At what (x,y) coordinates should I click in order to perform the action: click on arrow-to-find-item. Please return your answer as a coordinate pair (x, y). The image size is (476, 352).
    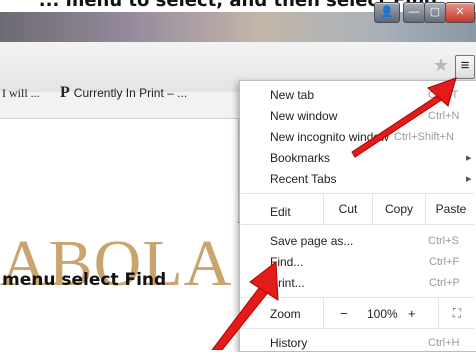
    Looking at the image, I should click on (245, 305).